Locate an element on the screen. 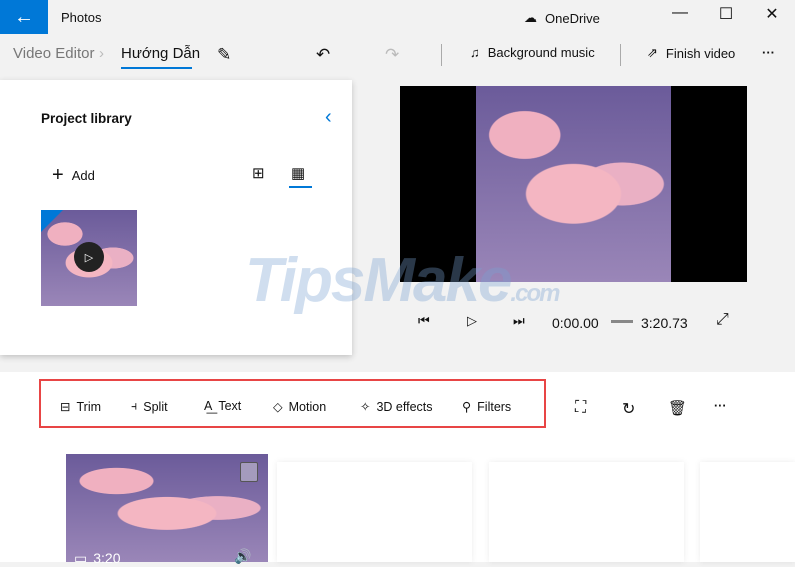 This screenshot has width=795, height=567. clip-select-checkbox is located at coordinates (249, 472).